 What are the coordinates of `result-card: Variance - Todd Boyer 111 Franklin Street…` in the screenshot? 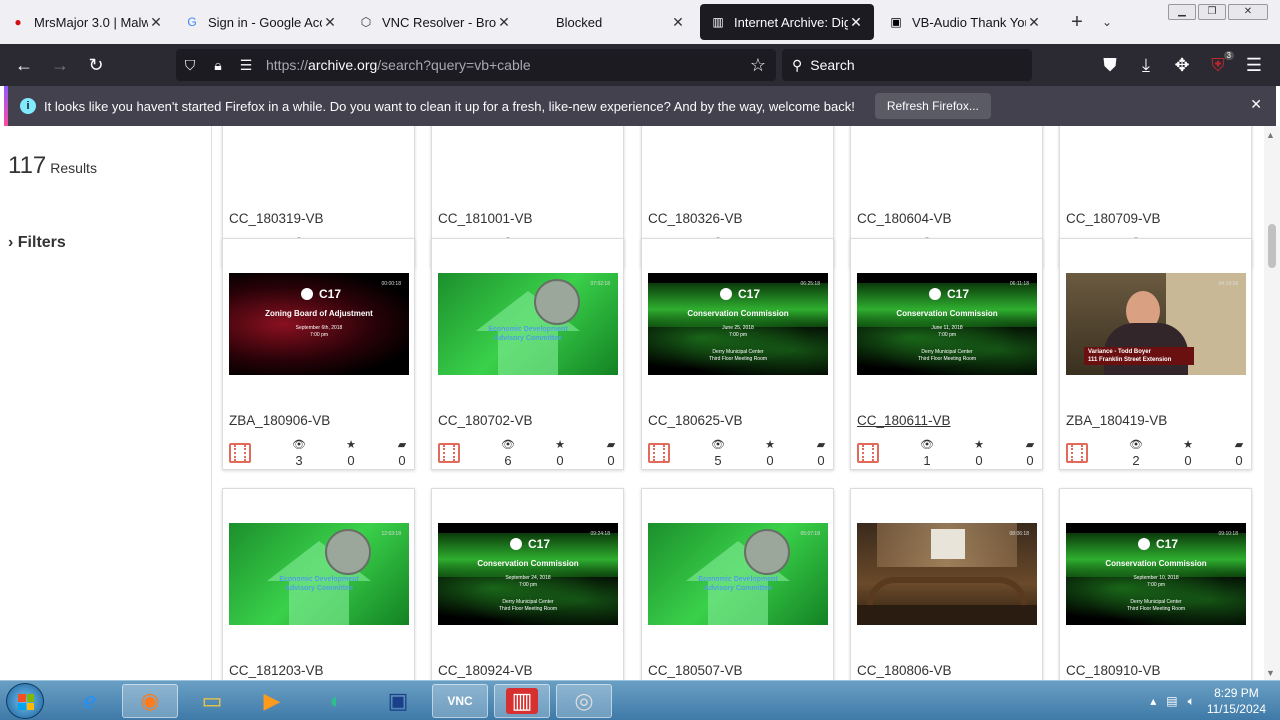 It's located at (1155, 354).